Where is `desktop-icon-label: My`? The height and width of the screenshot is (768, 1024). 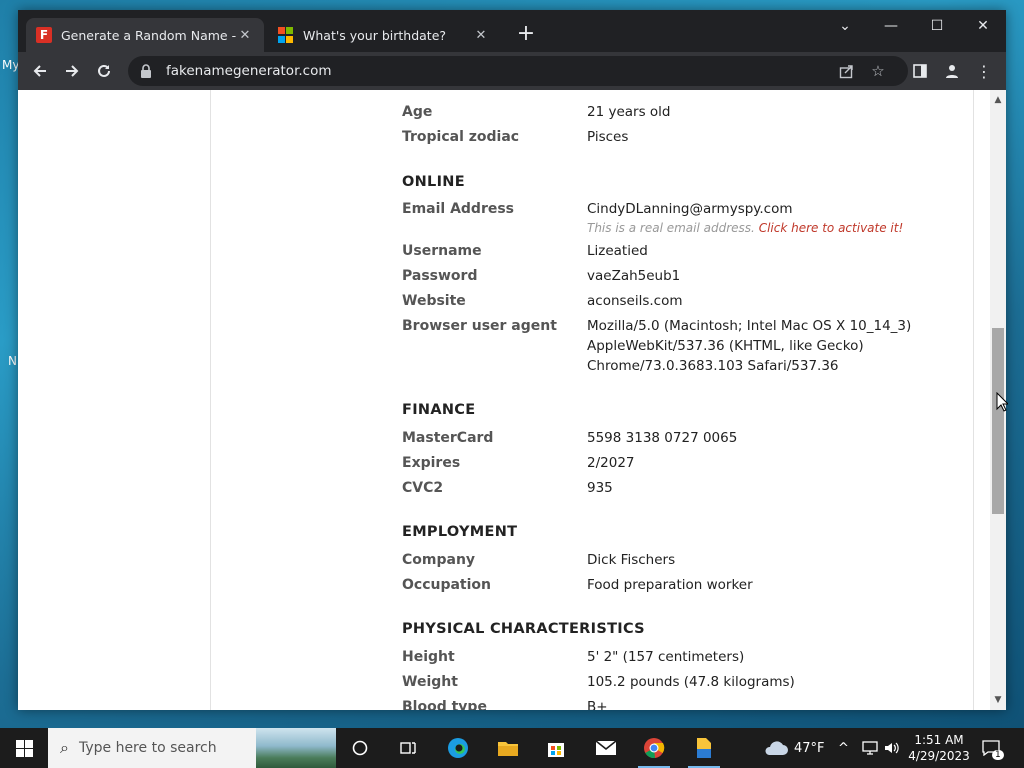 desktop-icon-label: My is located at coordinates (11, 65).